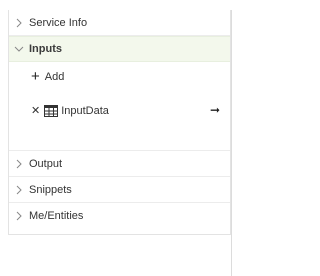 Image resolution: width=320 pixels, height=276 pixels. I want to click on panel-divider, so click(231, 143).